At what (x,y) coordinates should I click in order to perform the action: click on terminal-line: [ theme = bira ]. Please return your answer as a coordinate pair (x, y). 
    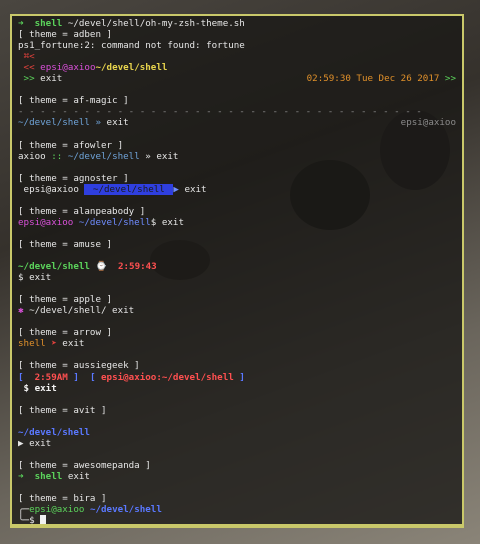
    Looking at the image, I should click on (238, 498).